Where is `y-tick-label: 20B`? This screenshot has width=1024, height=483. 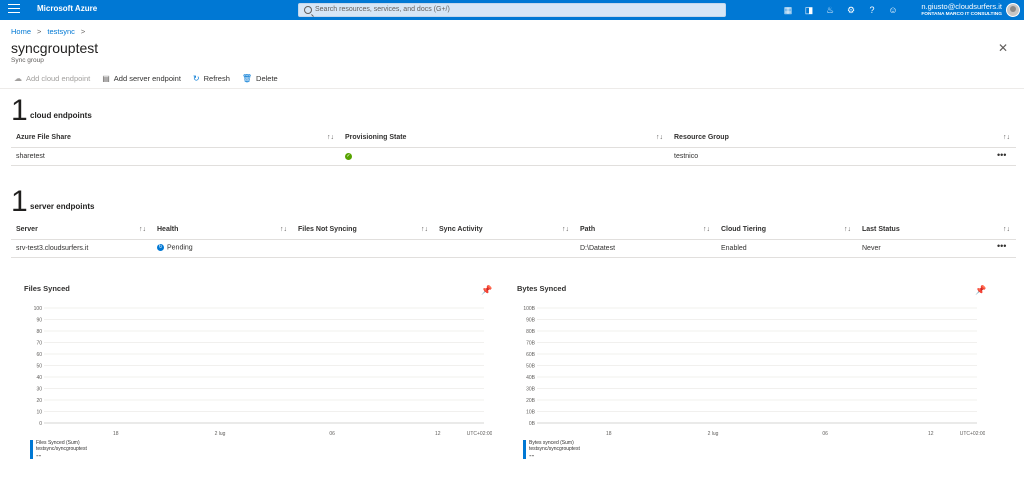 y-tick-label: 20B is located at coordinates (531, 401).